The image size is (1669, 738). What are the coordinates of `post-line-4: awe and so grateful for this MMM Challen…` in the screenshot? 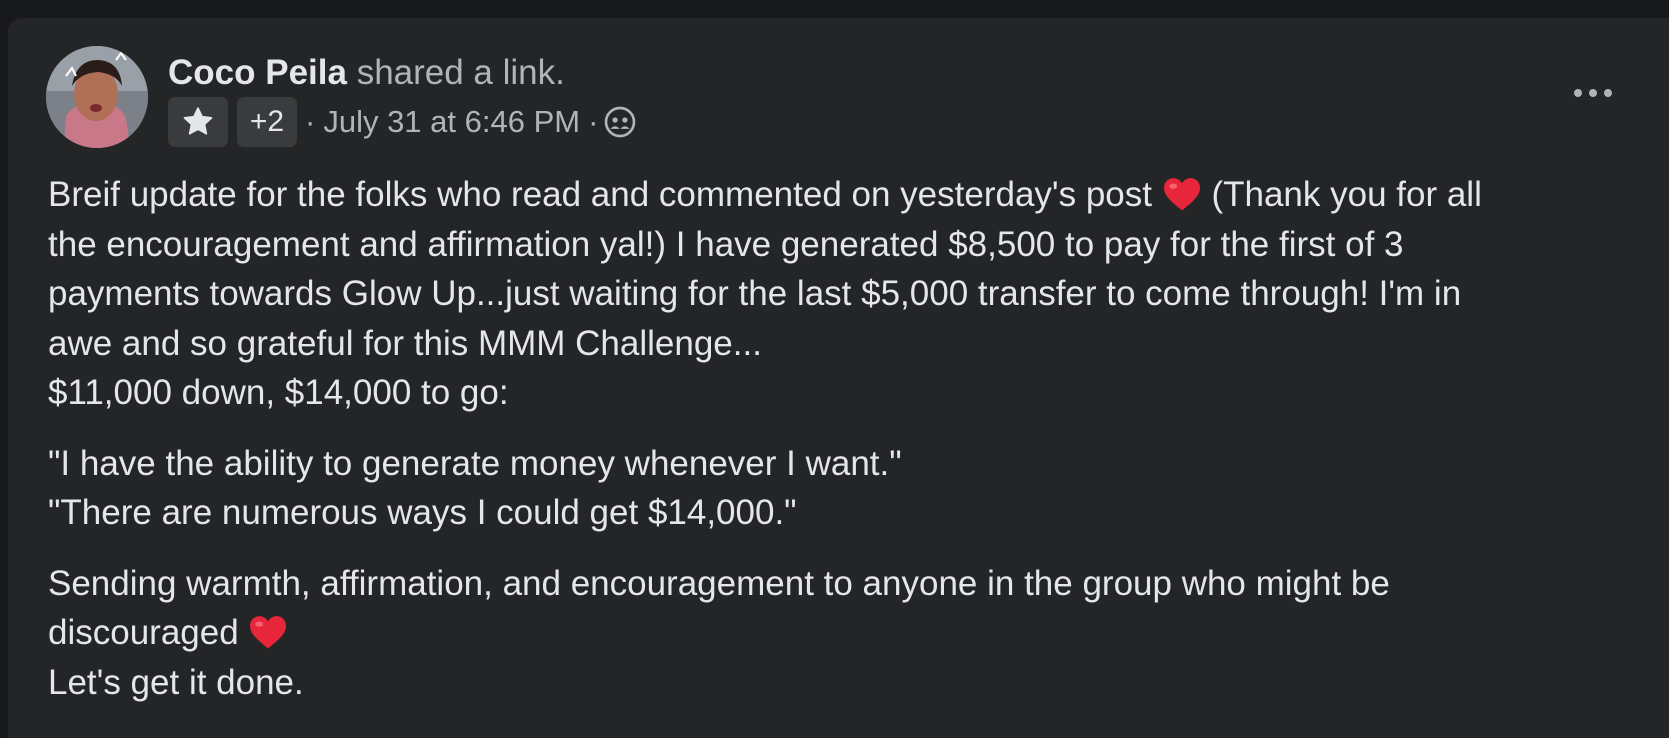 It's located at (405, 343).